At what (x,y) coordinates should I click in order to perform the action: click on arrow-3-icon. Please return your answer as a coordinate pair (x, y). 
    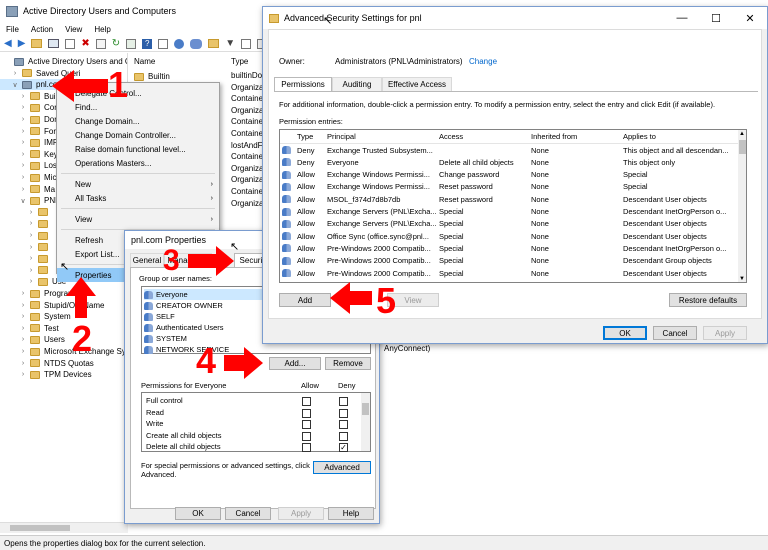
    Looking at the image, I should click on (211, 261).